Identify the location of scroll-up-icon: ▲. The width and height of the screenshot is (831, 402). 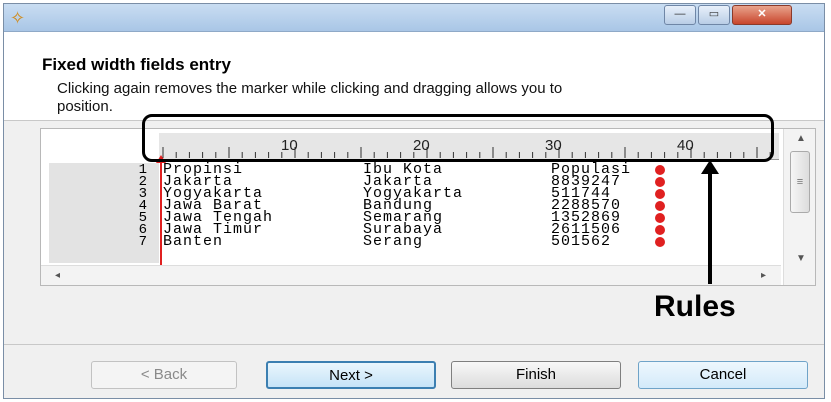
(801, 138).